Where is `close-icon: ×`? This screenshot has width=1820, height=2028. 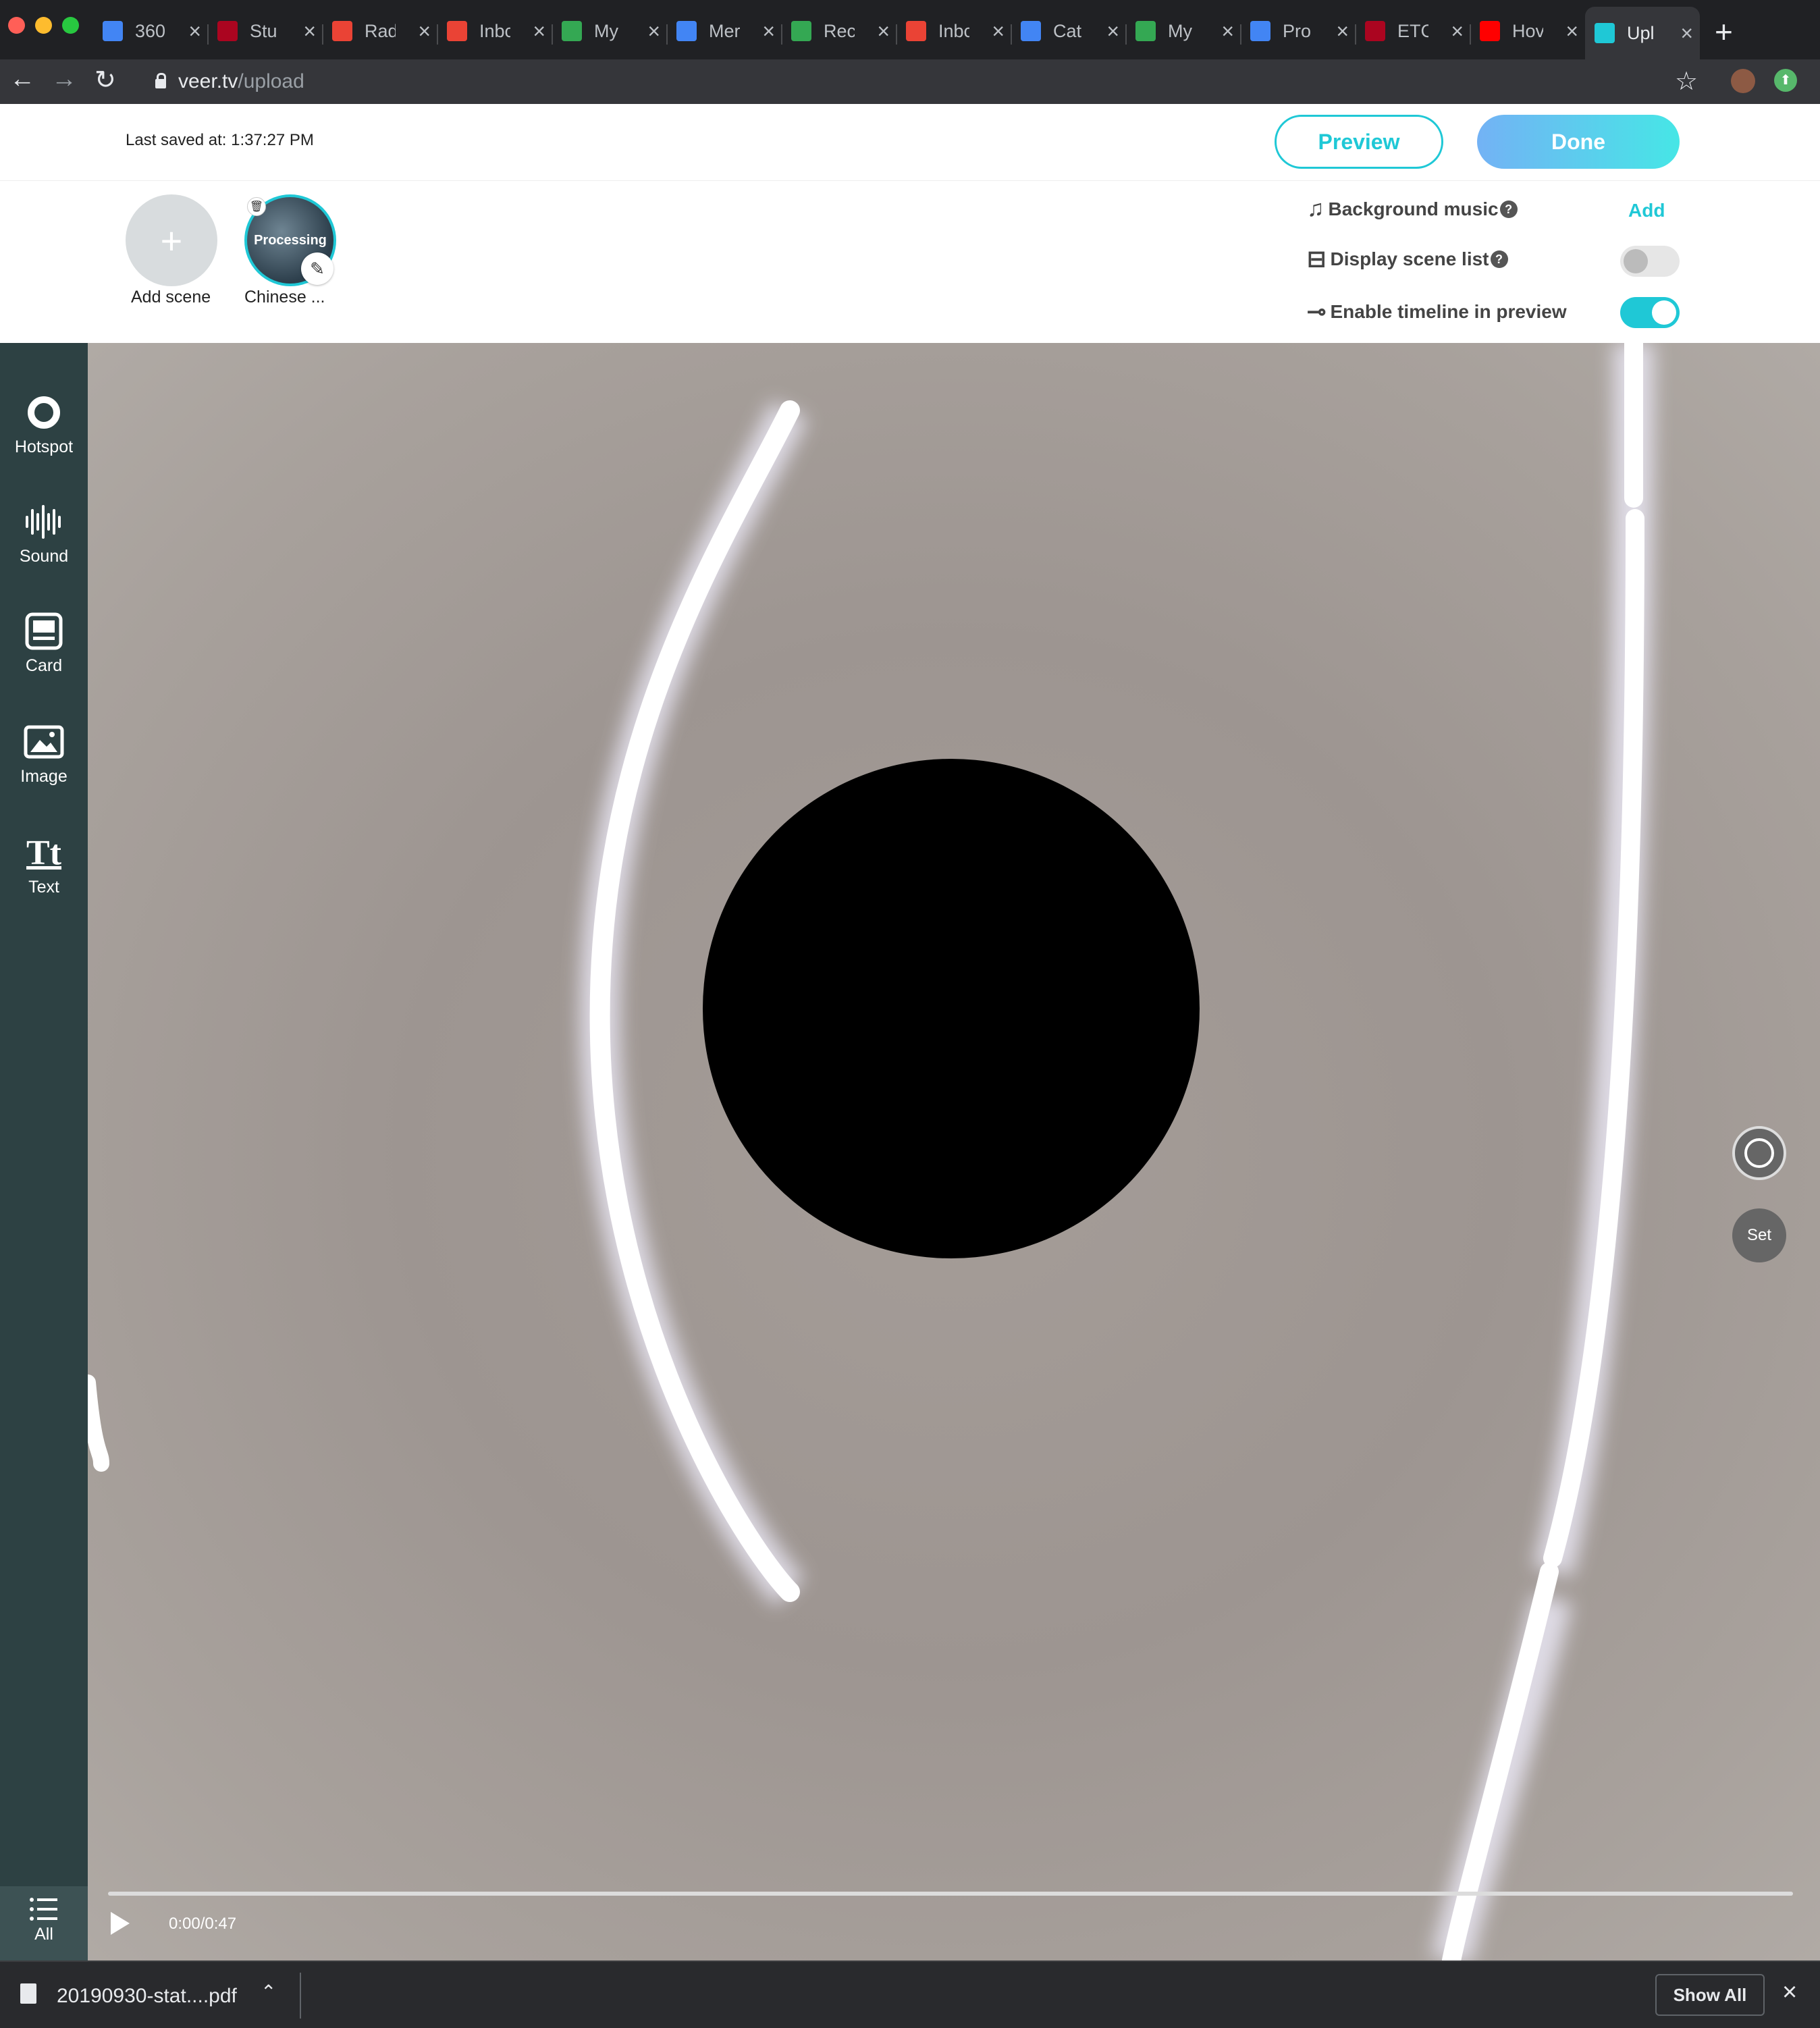
close-icon: × is located at coordinates (1789, 1993).